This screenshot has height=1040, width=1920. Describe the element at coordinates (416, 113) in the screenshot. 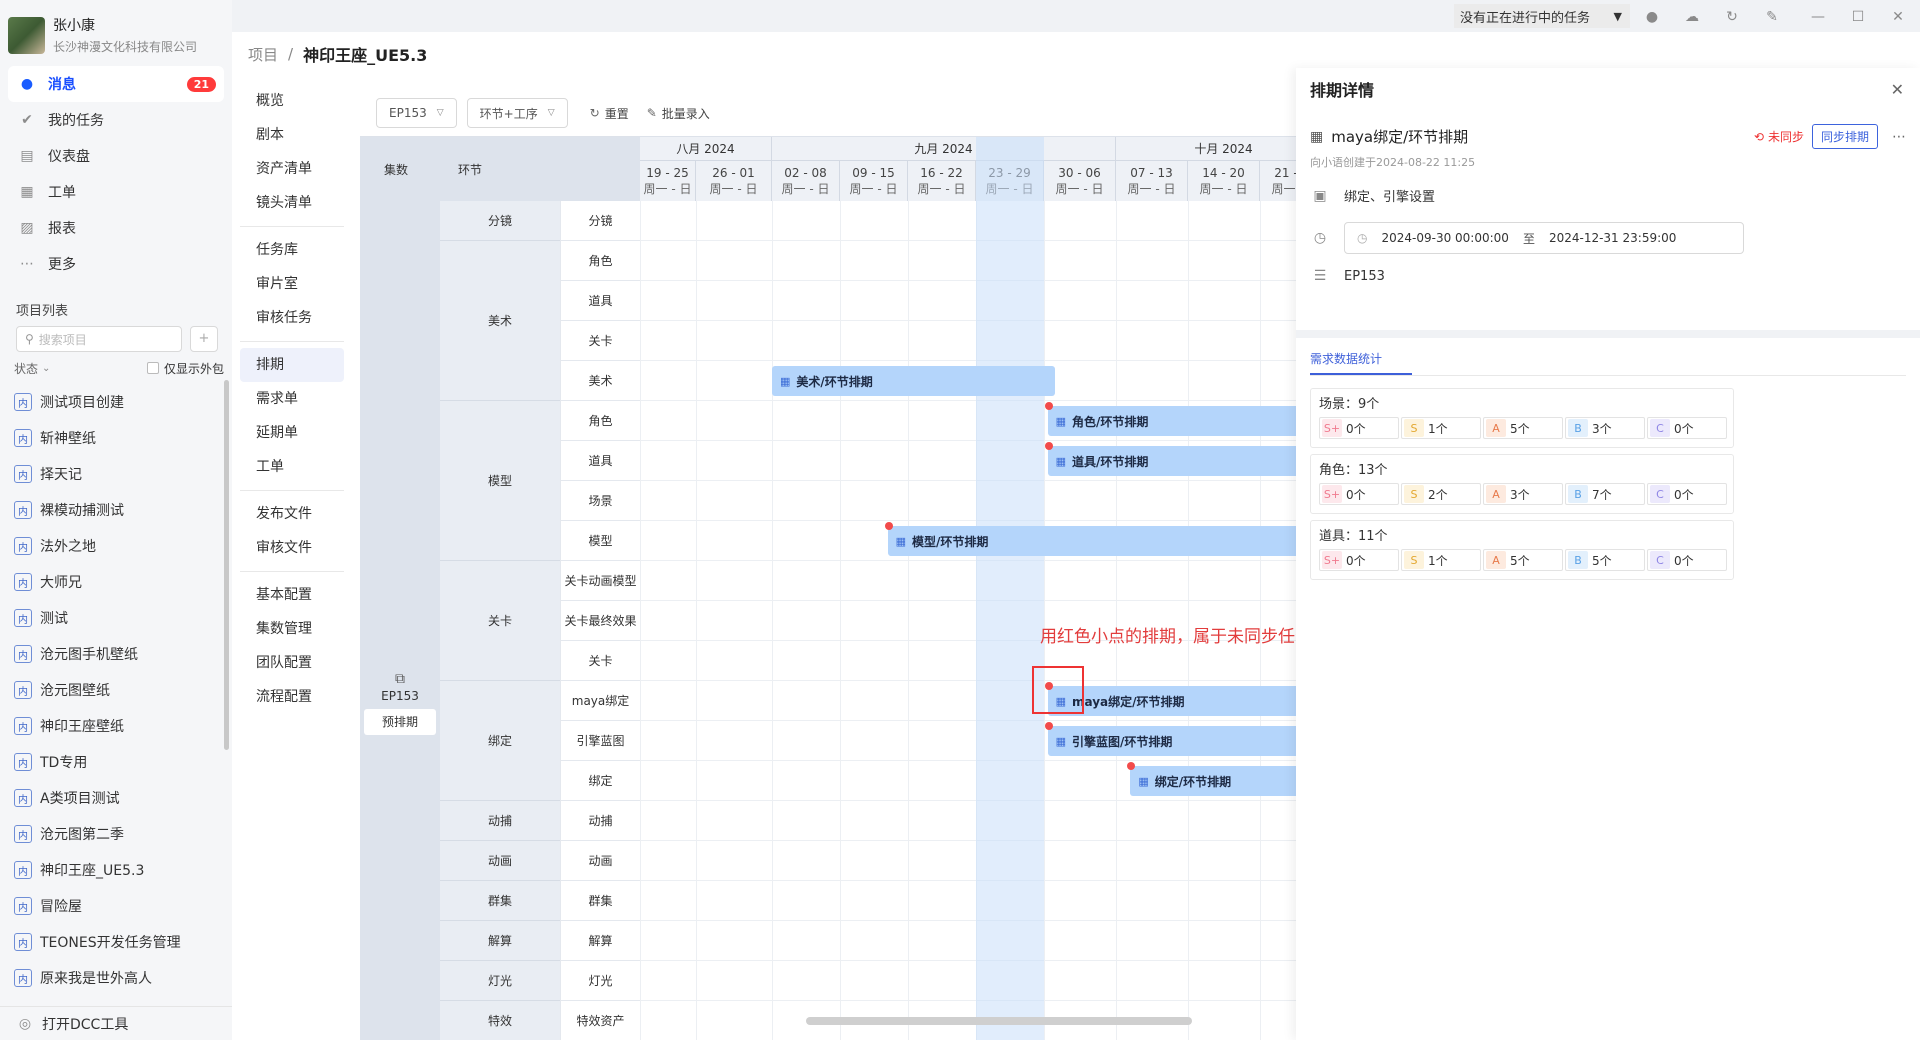

I see `episode-select: EP153 ▽` at that location.